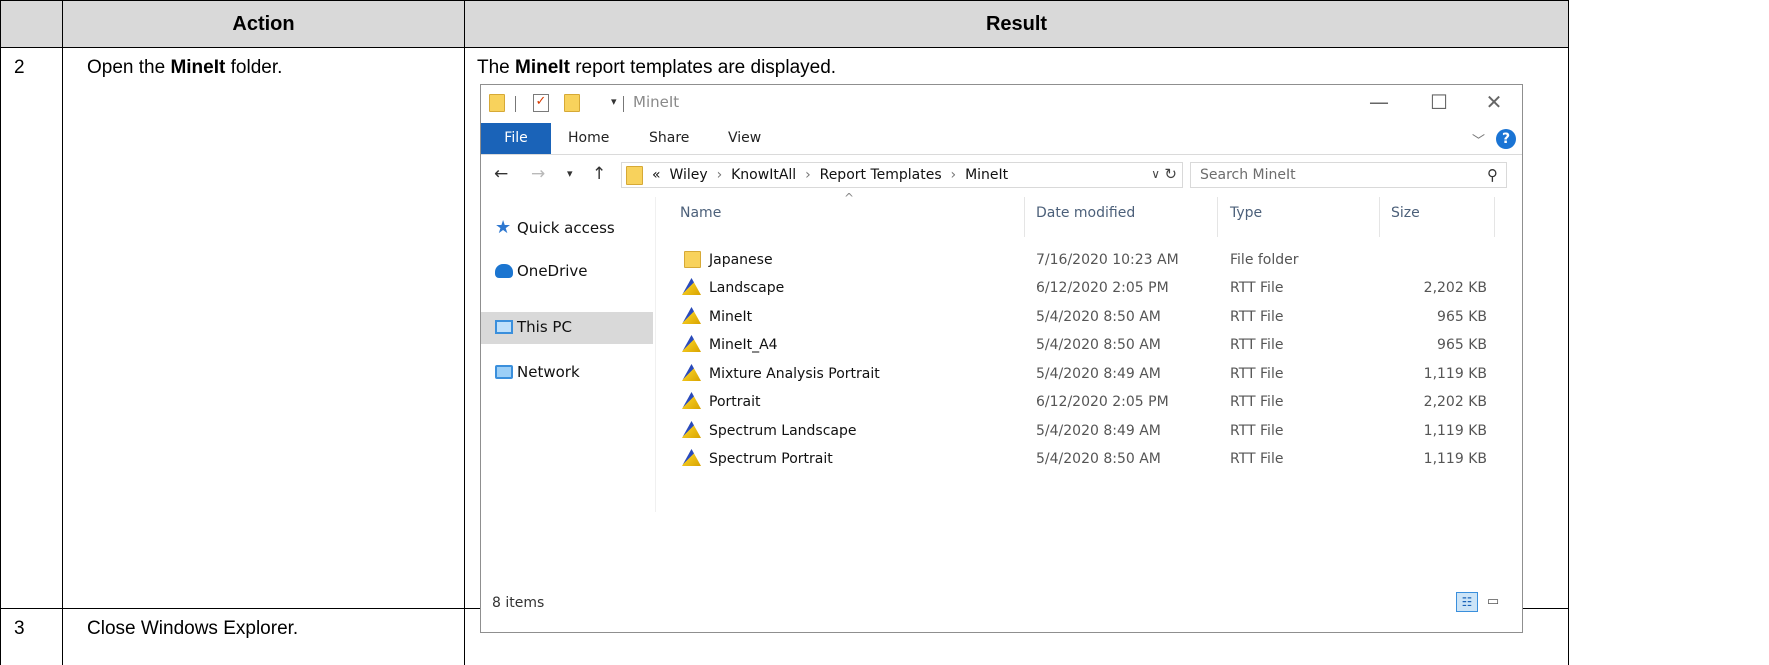  I want to click on forward-arrow-icon: →, so click(538, 174).